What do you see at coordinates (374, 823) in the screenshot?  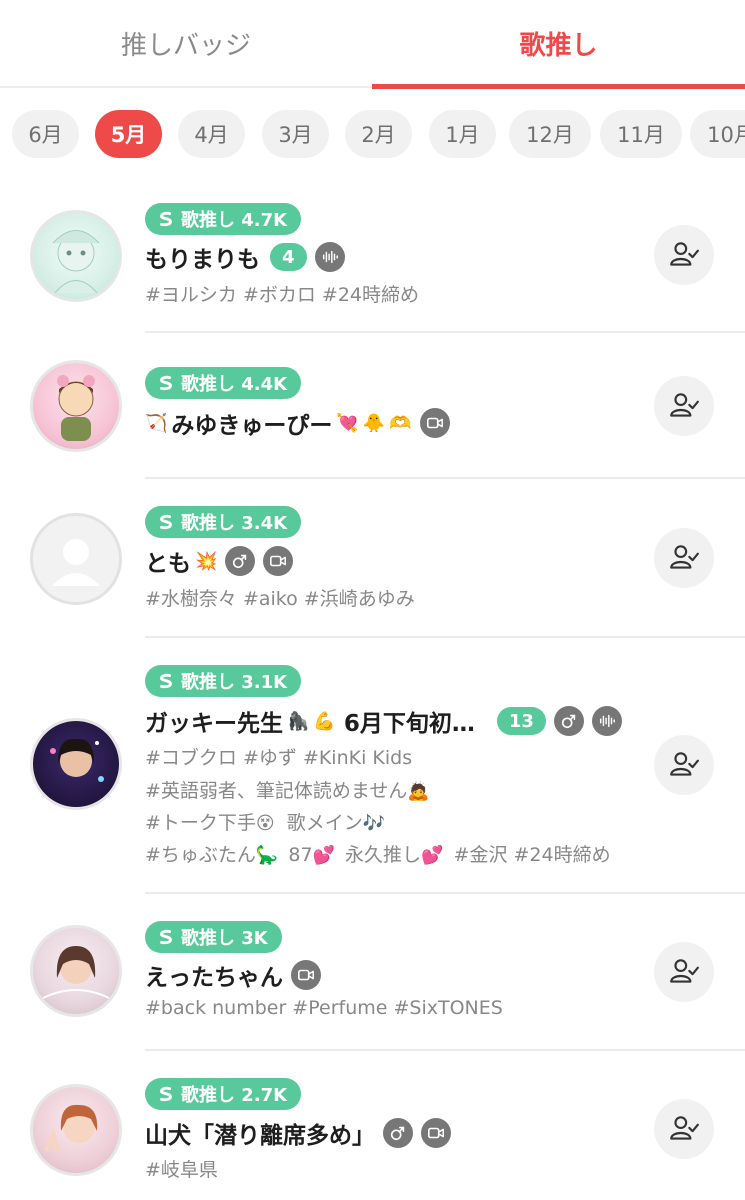 I see `music-notes-emoji-icon: 🎶` at bounding box center [374, 823].